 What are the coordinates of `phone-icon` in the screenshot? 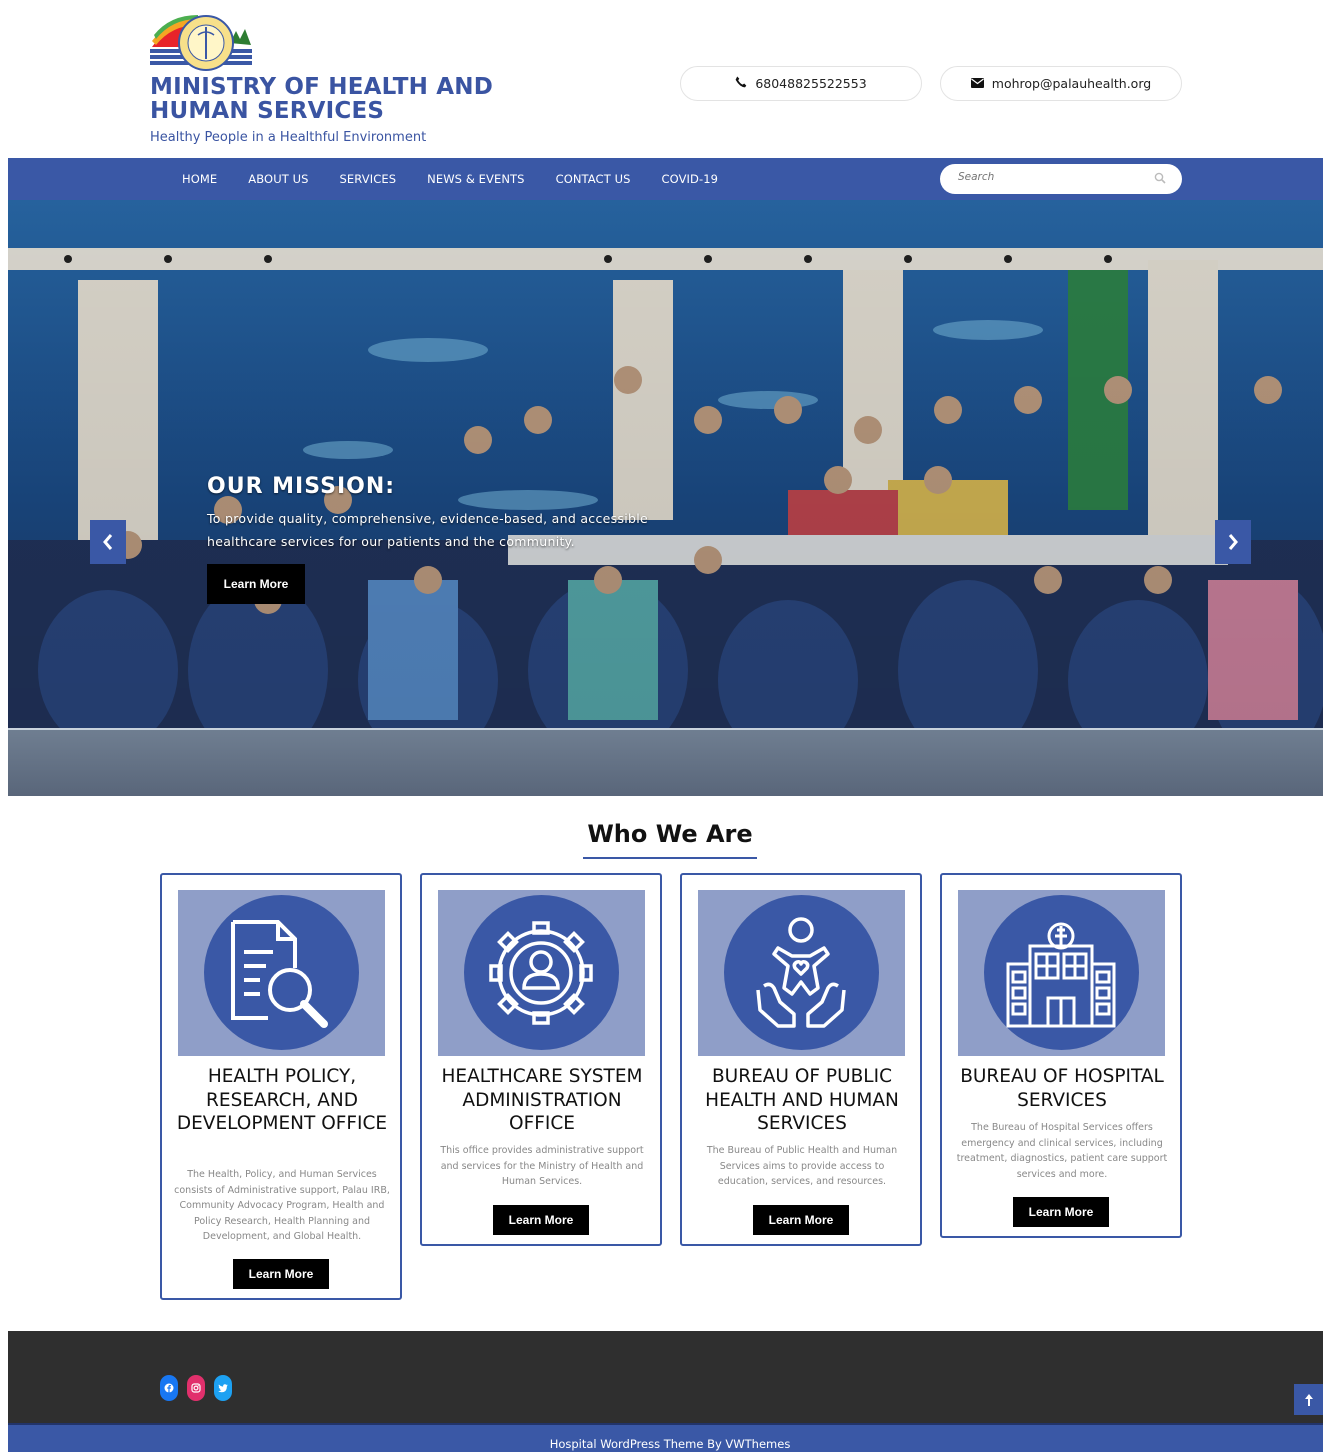 It's located at (741, 83).